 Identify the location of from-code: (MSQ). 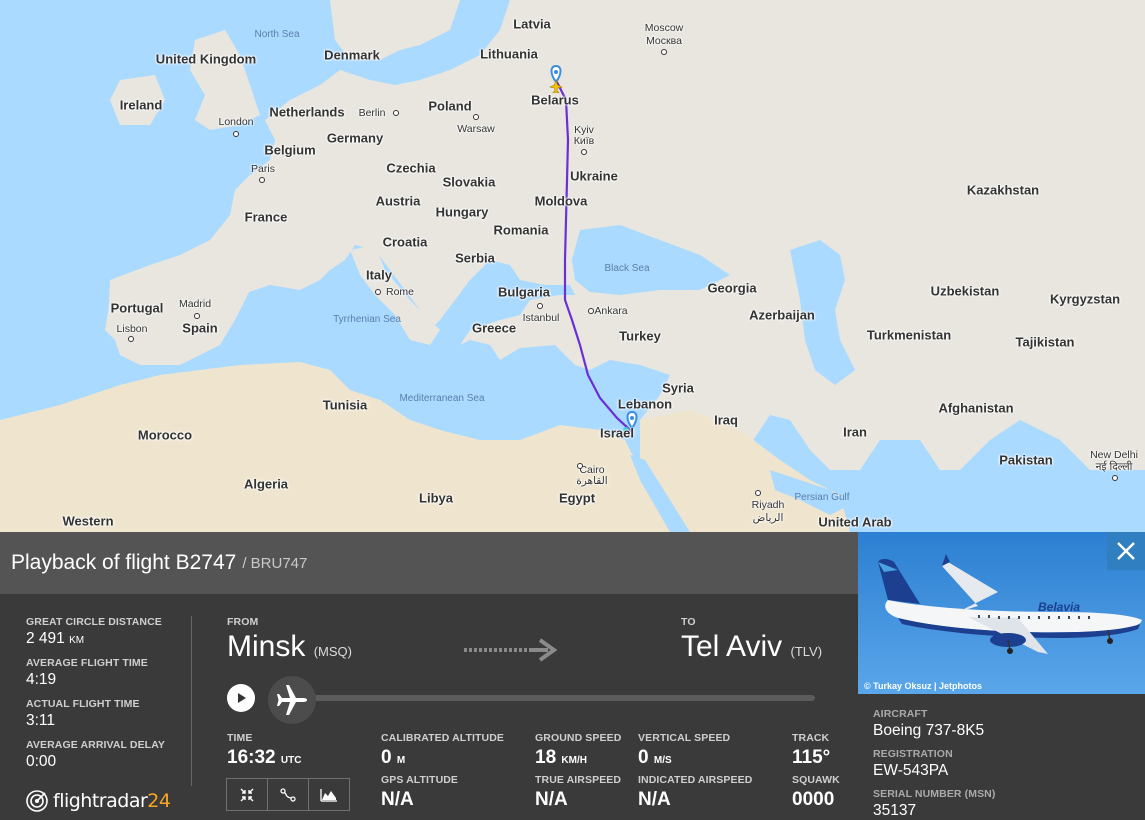
(332, 651).